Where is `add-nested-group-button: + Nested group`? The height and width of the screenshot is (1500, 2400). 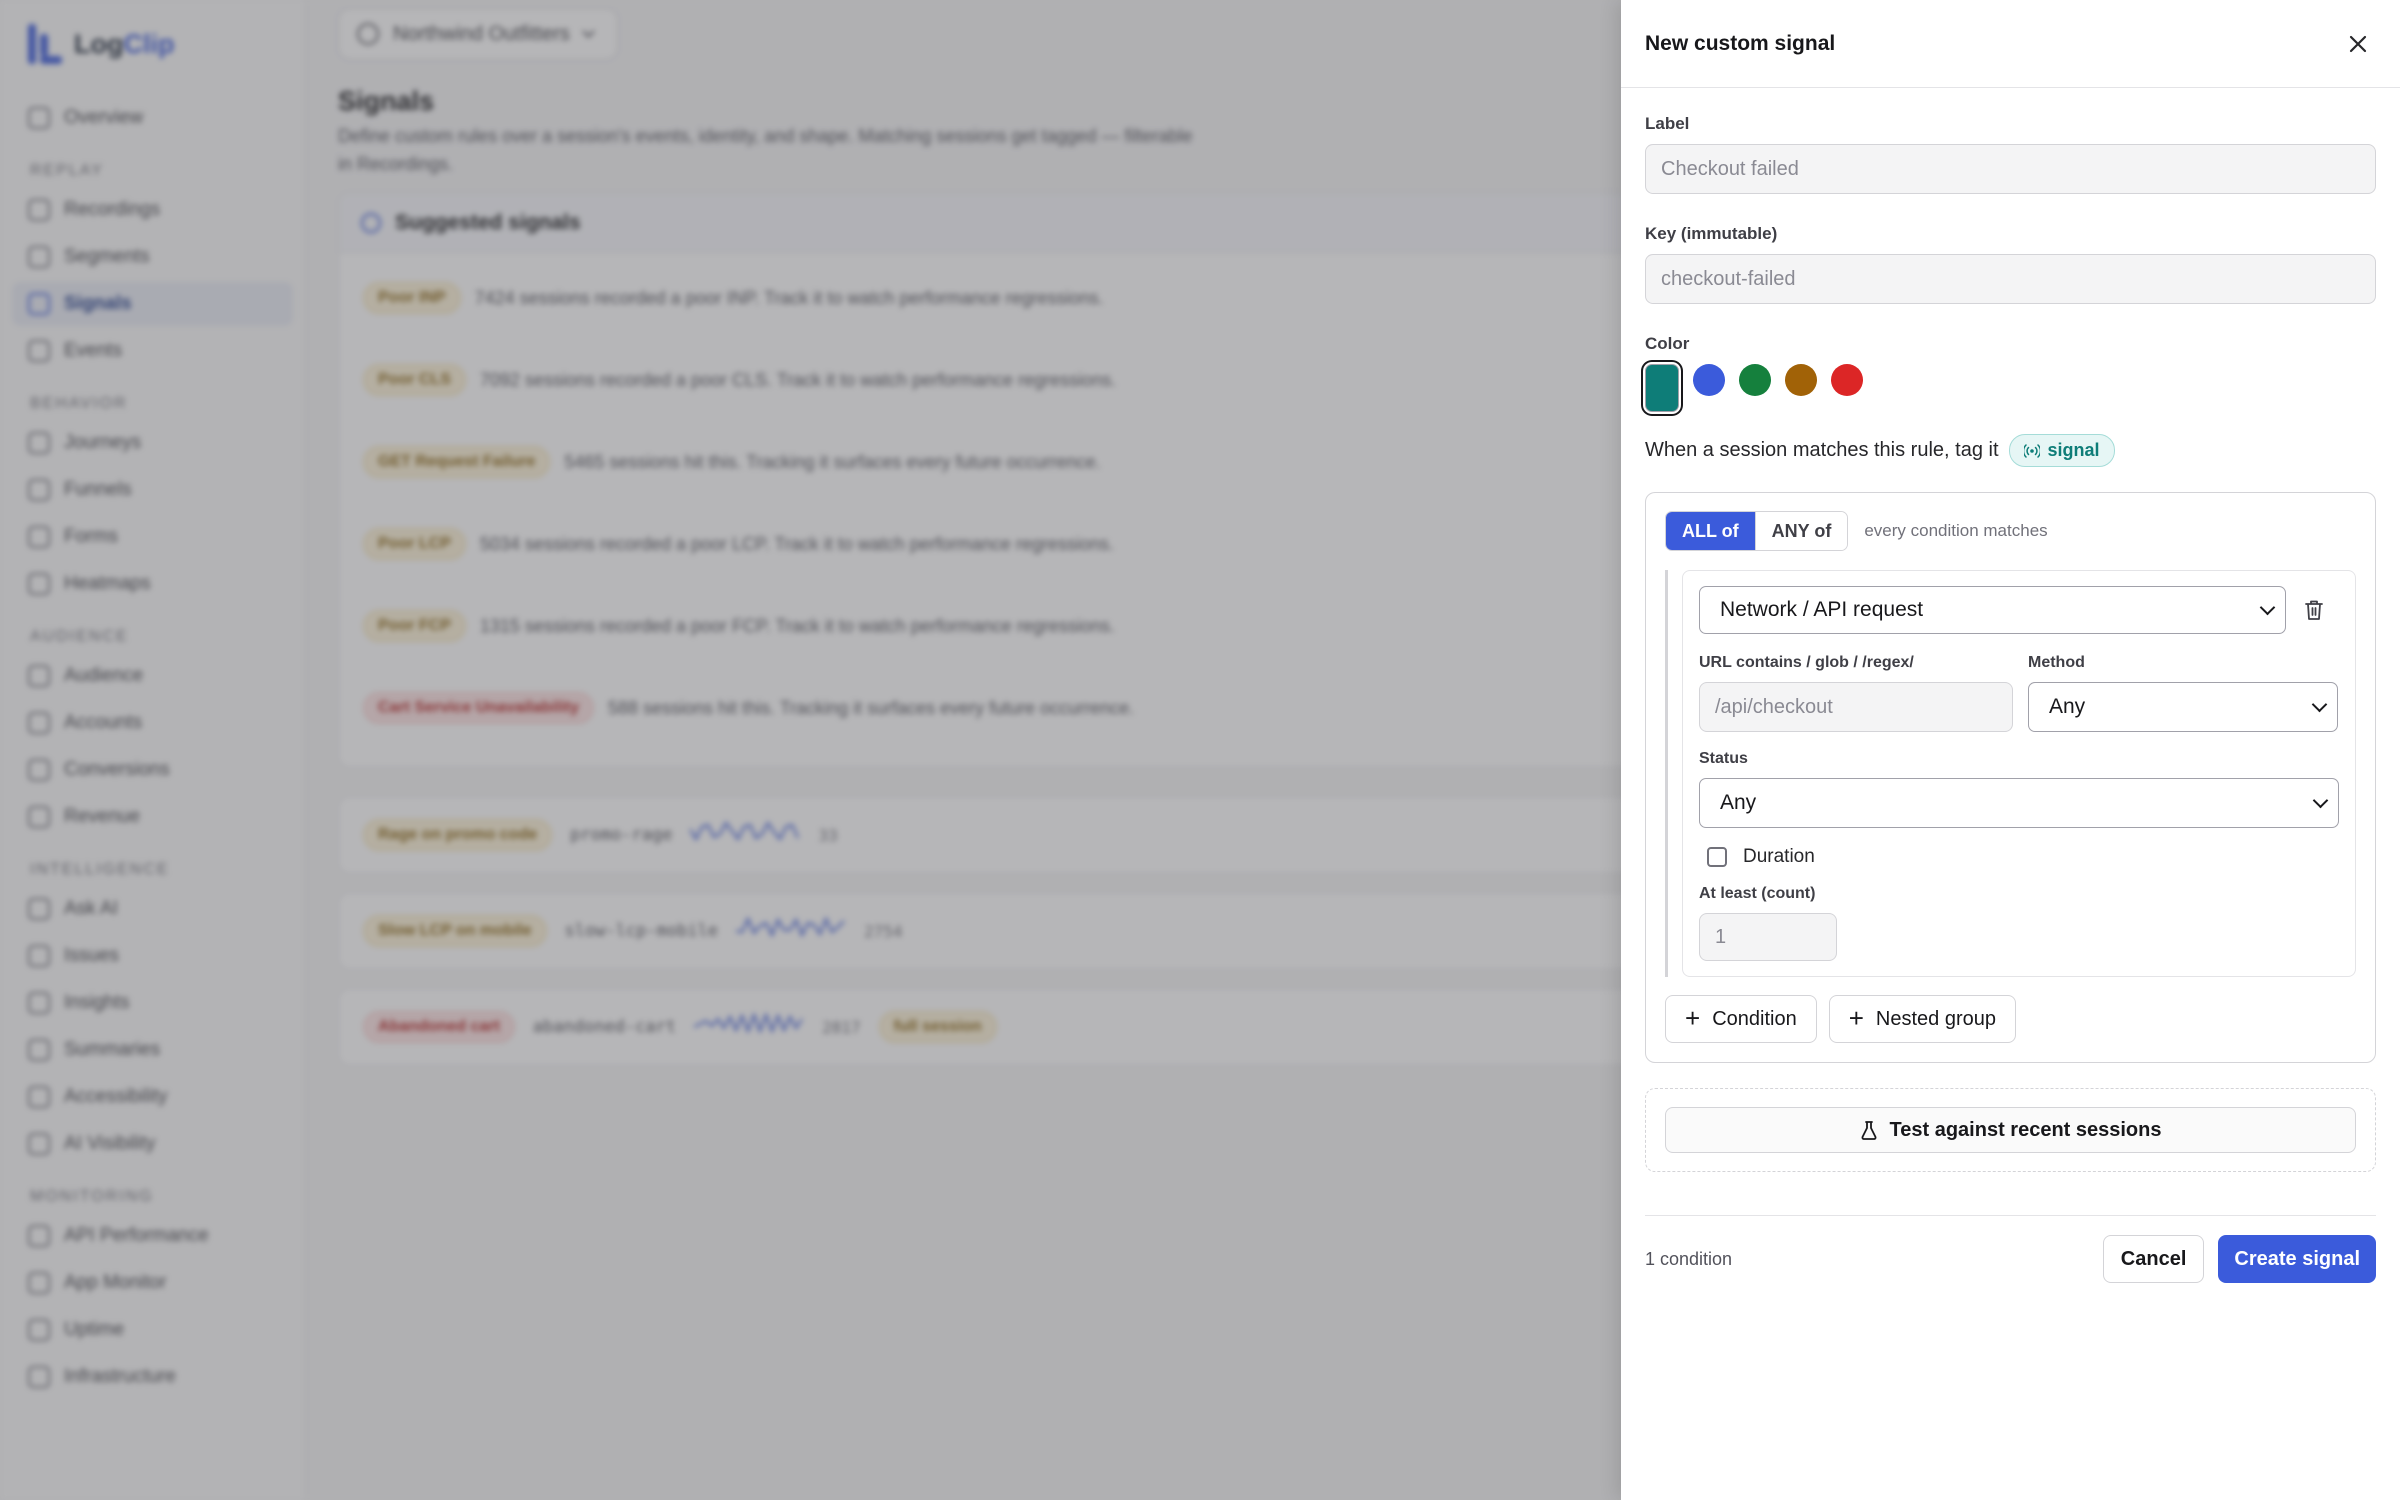 add-nested-group-button: + Nested group is located at coordinates (1922, 1019).